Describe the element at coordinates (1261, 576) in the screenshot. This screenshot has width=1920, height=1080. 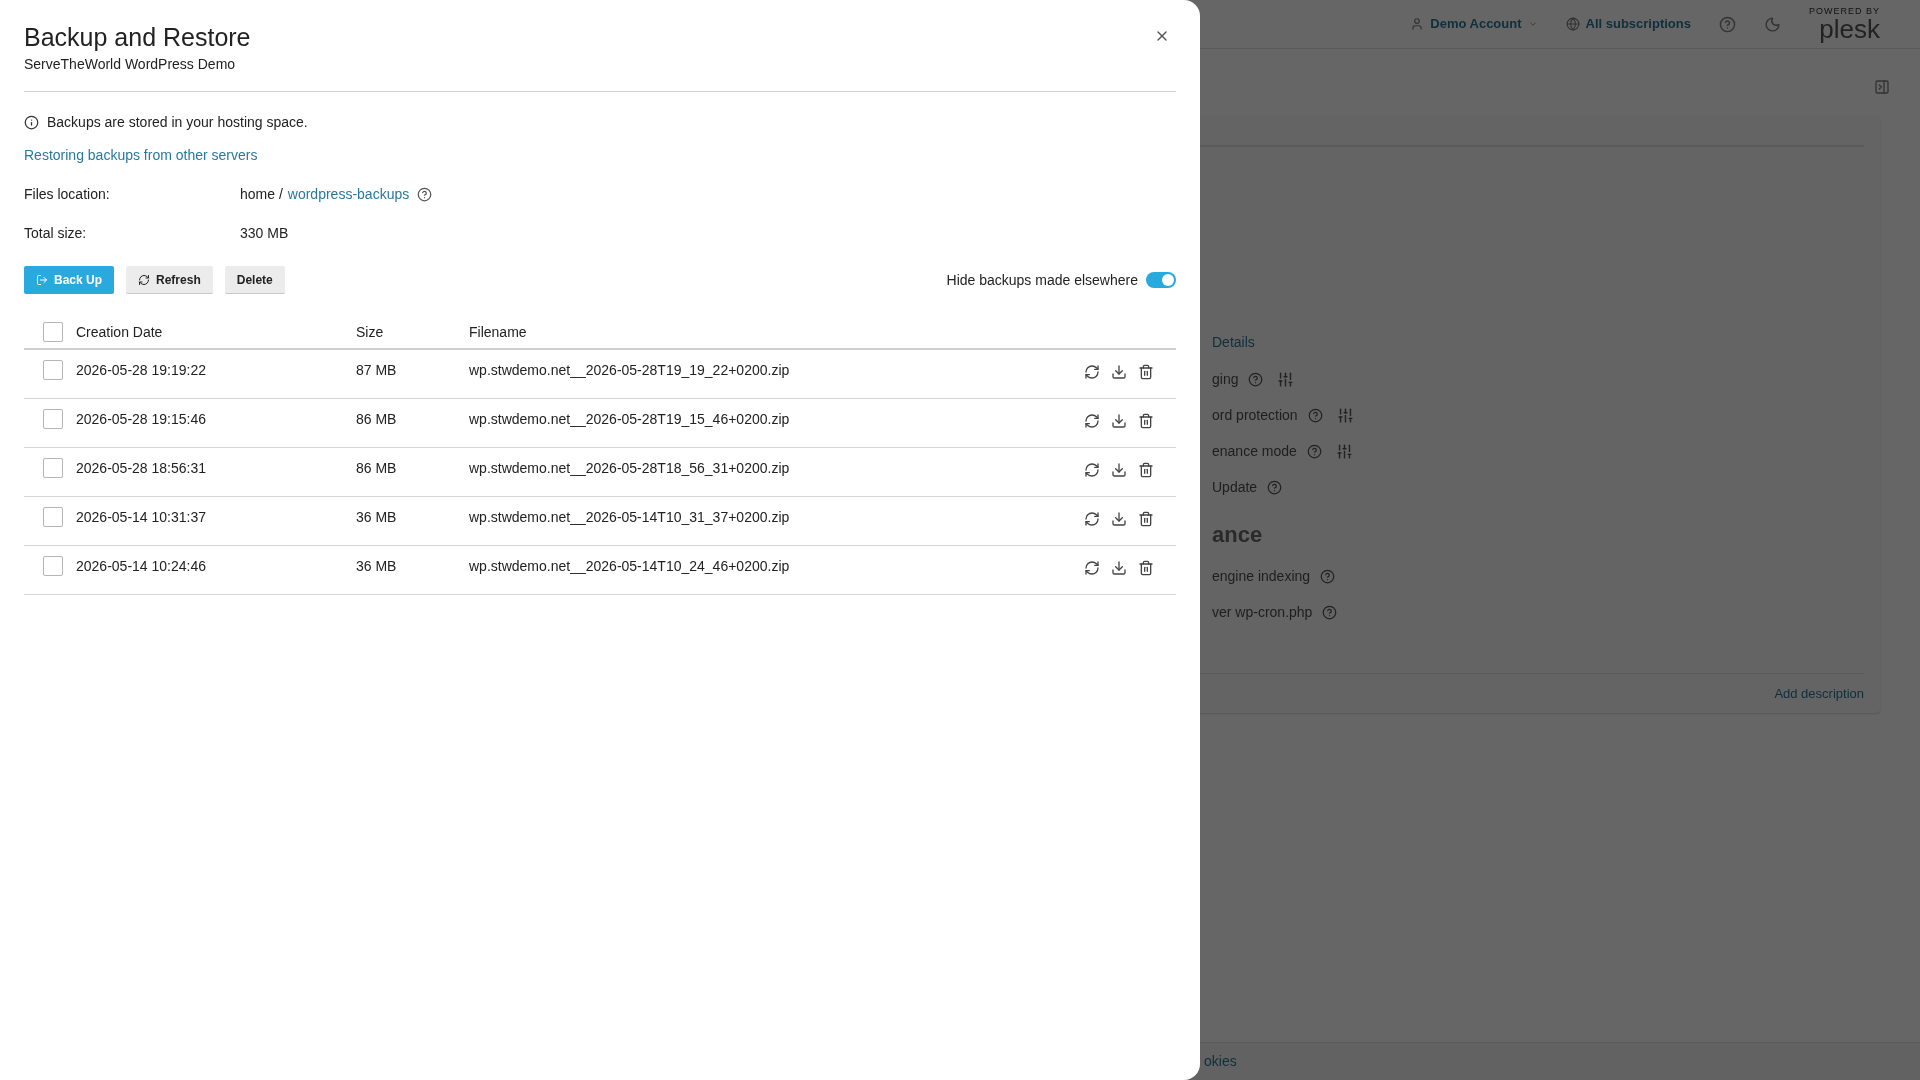
I see `setting-label: engine indexing` at that location.